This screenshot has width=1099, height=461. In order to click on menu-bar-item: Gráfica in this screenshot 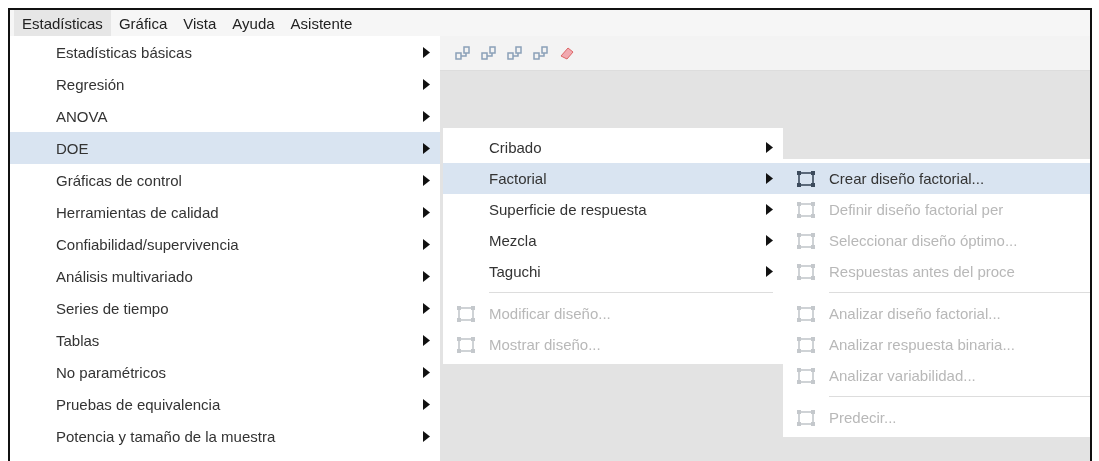, I will do `click(143, 23)`.